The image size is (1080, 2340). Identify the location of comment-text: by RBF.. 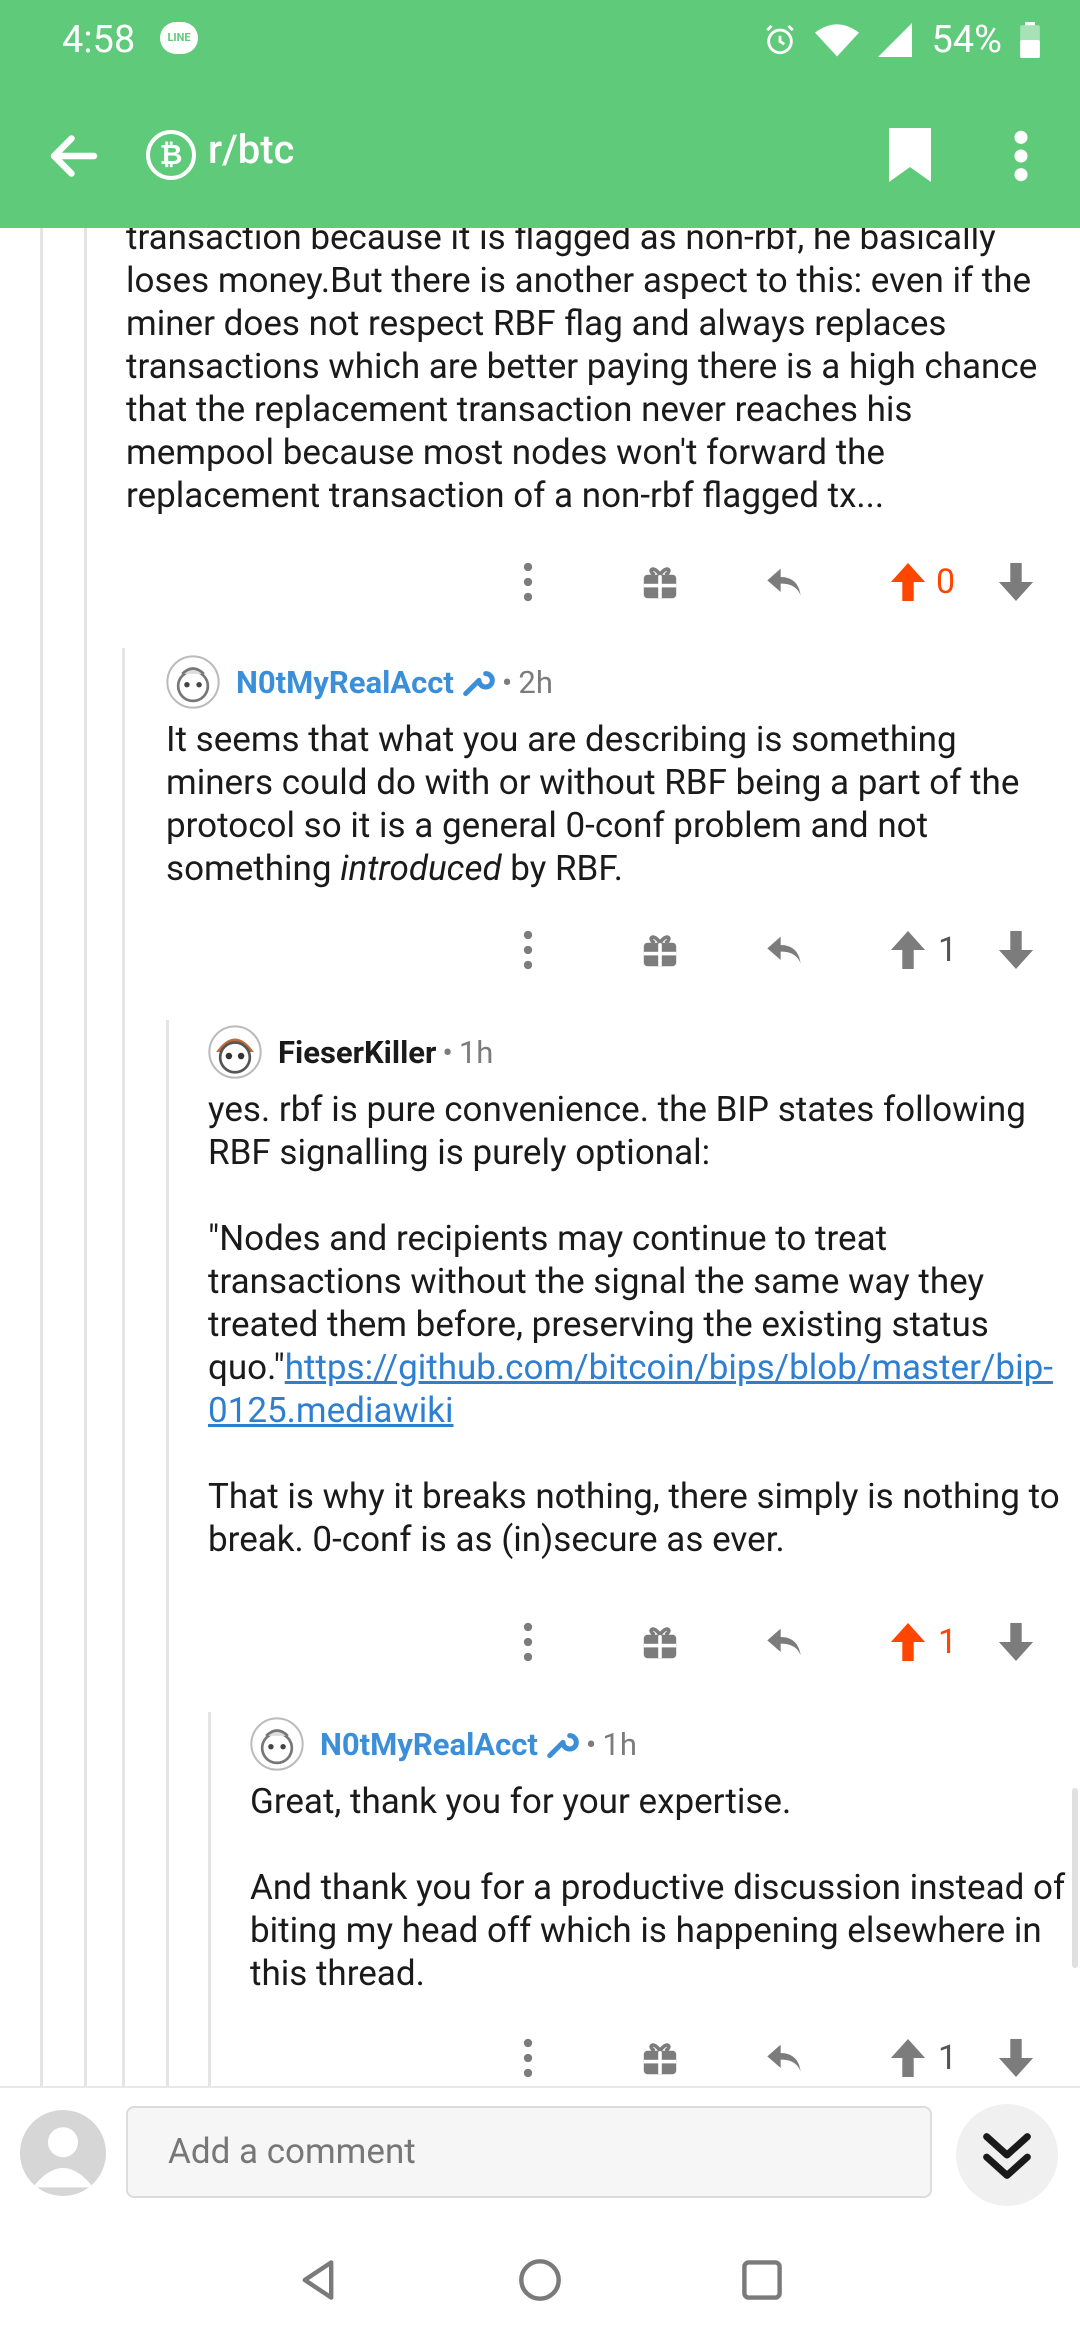
(562, 868).